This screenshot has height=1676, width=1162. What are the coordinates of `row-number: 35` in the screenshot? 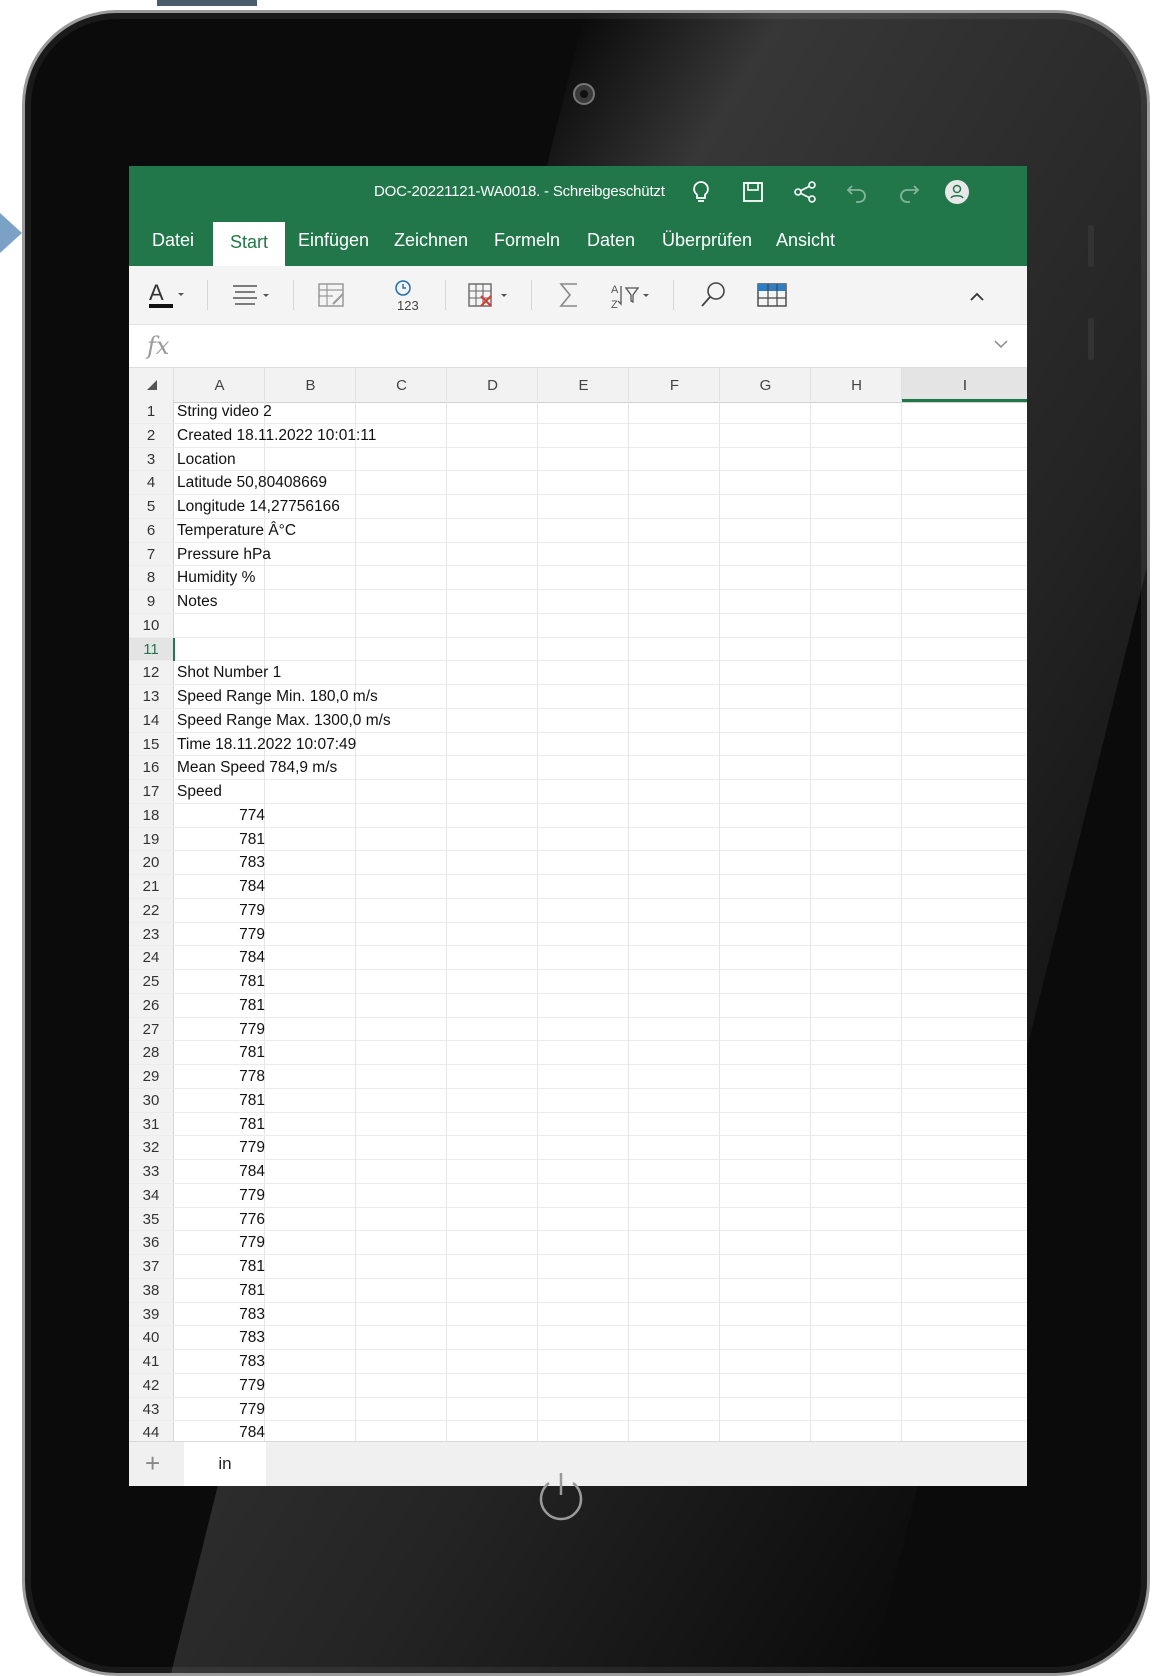 It's located at (151, 1219).